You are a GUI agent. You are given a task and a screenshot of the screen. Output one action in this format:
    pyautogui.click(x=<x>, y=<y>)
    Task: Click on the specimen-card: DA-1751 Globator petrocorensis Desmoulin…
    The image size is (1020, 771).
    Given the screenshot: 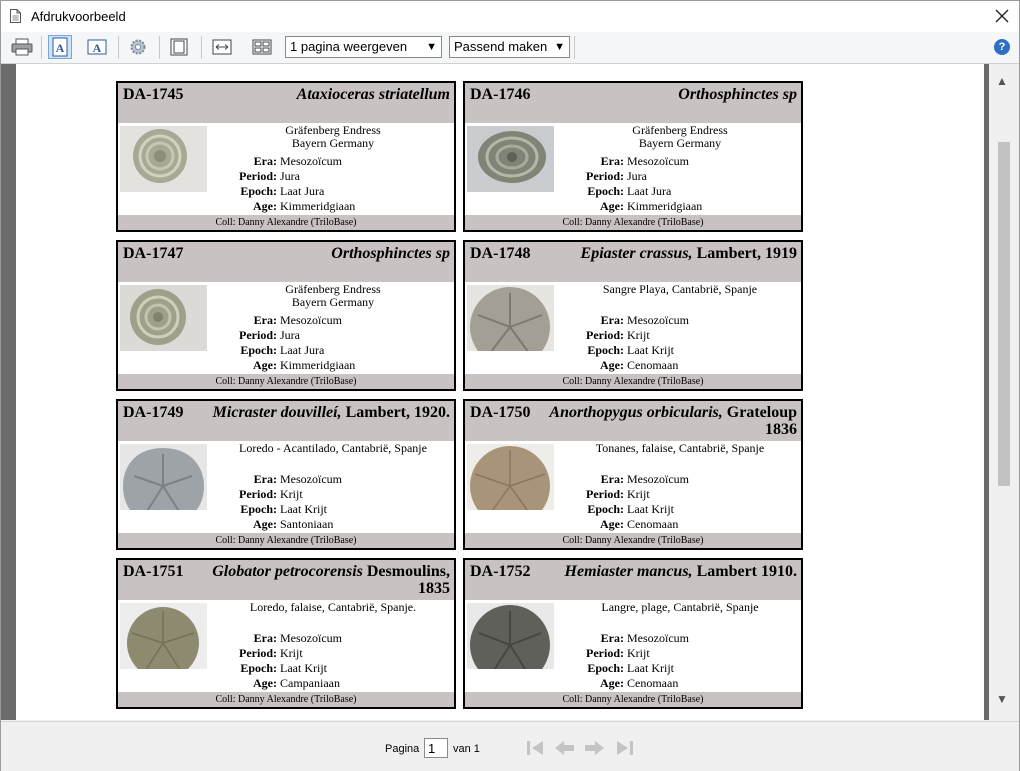 What is the action you would take?
    pyautogui.click(x=286, y=633)
    